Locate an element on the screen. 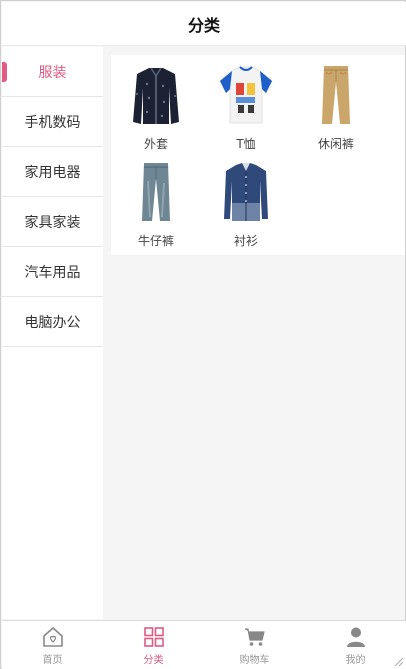  tab-profile: 我的 is located at coordinates (355, 645).